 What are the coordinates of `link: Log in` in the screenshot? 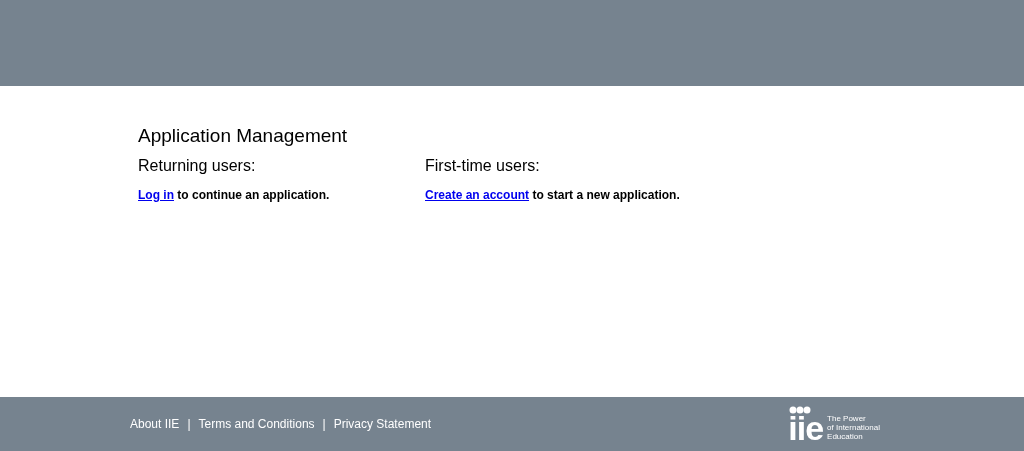 It's located at (156, 194).